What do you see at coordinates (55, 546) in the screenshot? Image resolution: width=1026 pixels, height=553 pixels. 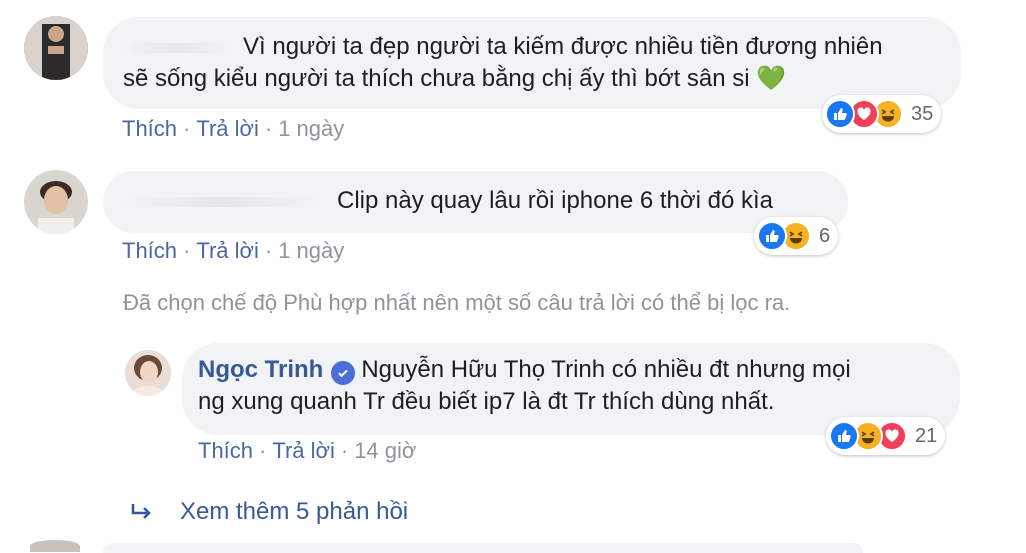 I see `next-comment-avatar-partial` at bounding box center [55, 546].